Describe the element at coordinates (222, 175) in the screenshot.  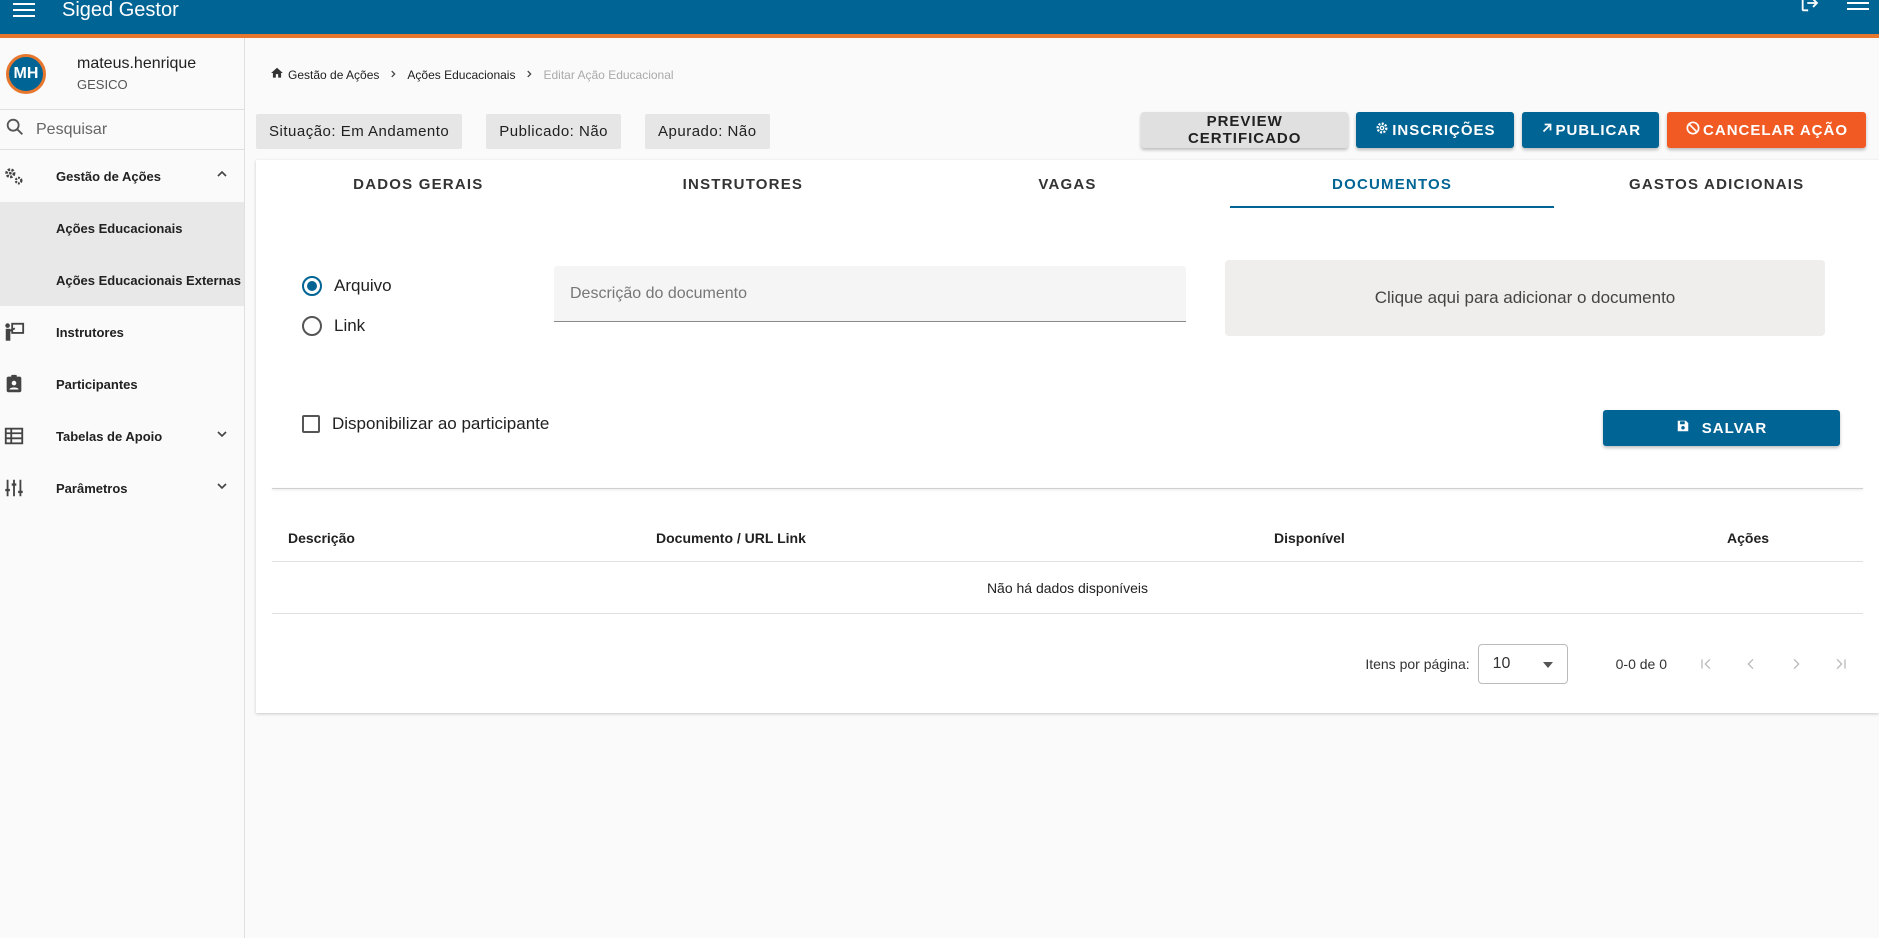
I see `chevron-up-icon` at that location.